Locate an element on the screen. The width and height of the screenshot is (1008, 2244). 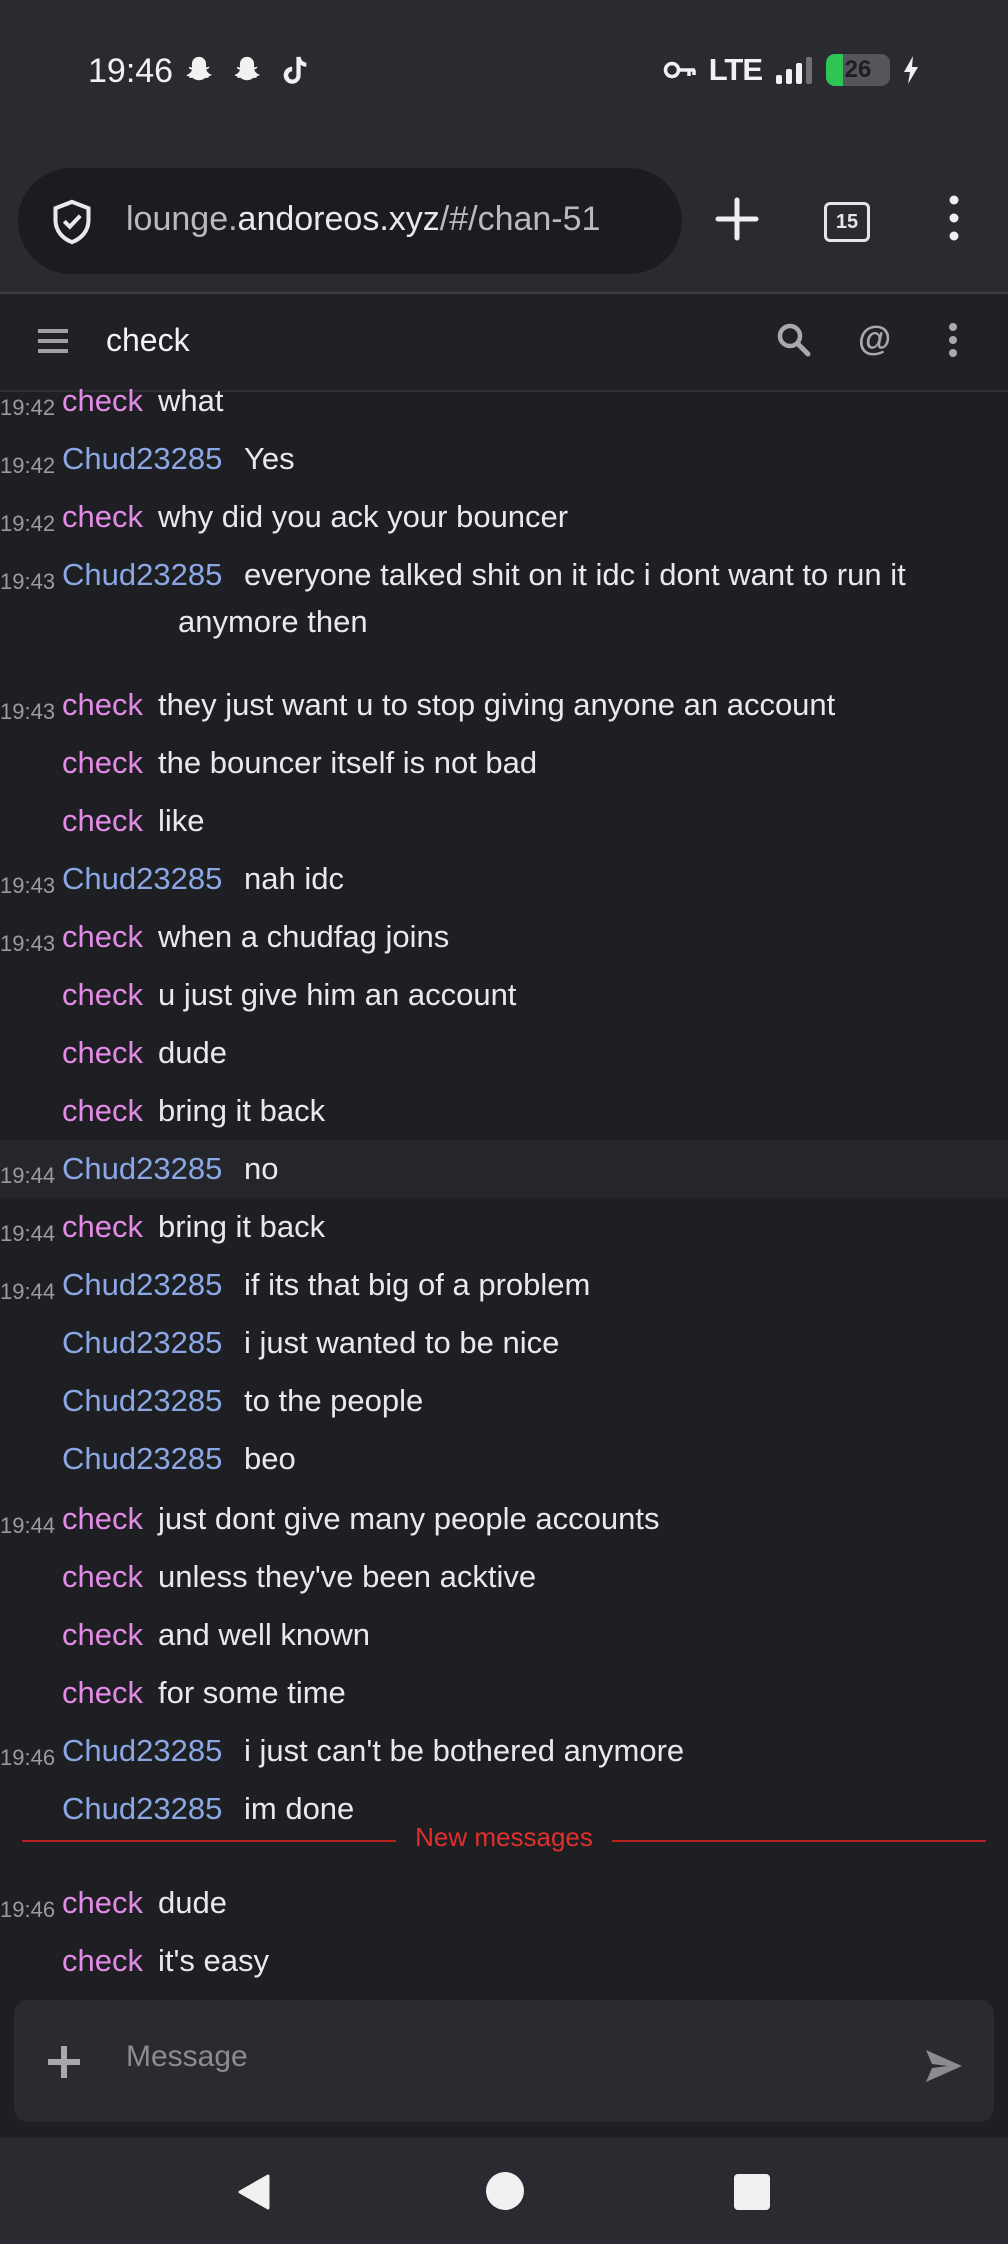
message-row: 19:43 Chud23285 nah idc is located at coordinates (504, 879).